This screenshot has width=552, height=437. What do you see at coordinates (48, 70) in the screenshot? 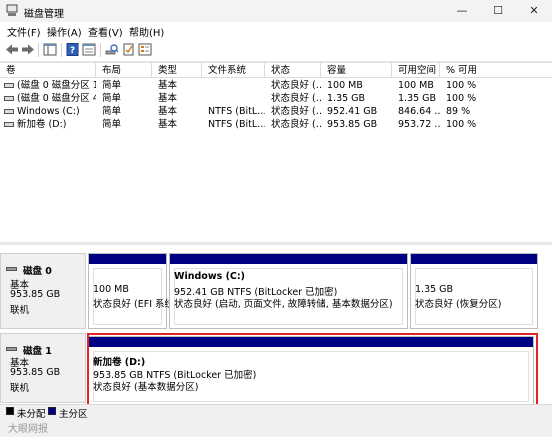
I see `column-header-volume: 卷` at bounding box center [48, 70].